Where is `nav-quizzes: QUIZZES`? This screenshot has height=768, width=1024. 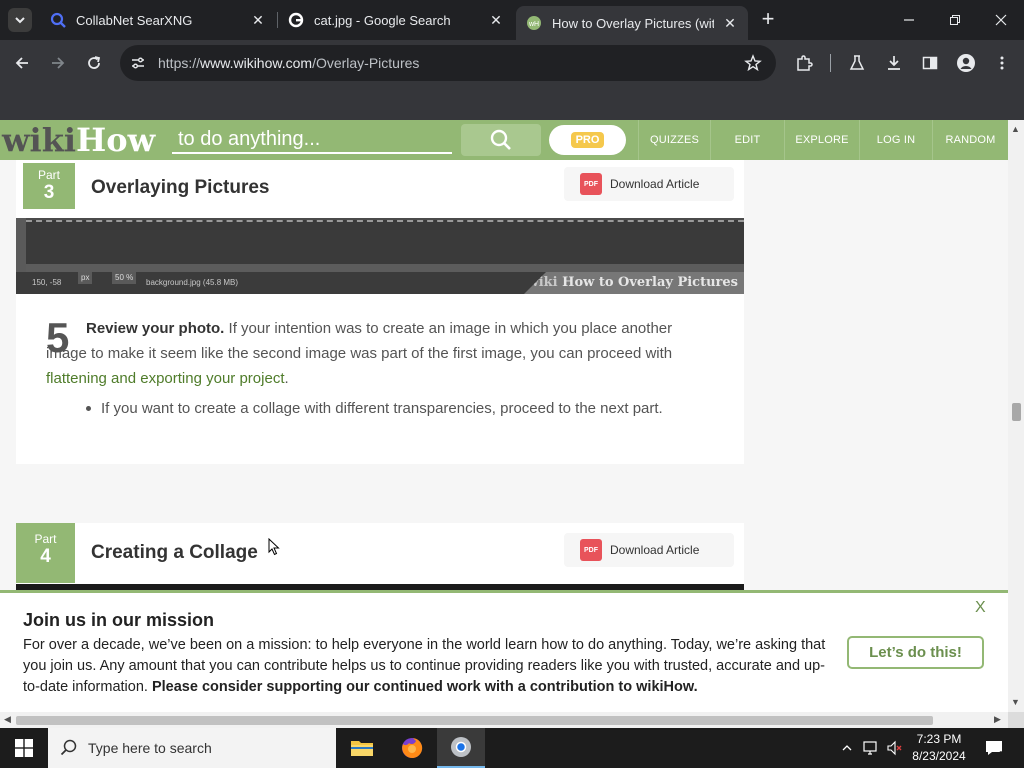
nav-quizzes: QUIZZES is located at coordinates (674, 140).